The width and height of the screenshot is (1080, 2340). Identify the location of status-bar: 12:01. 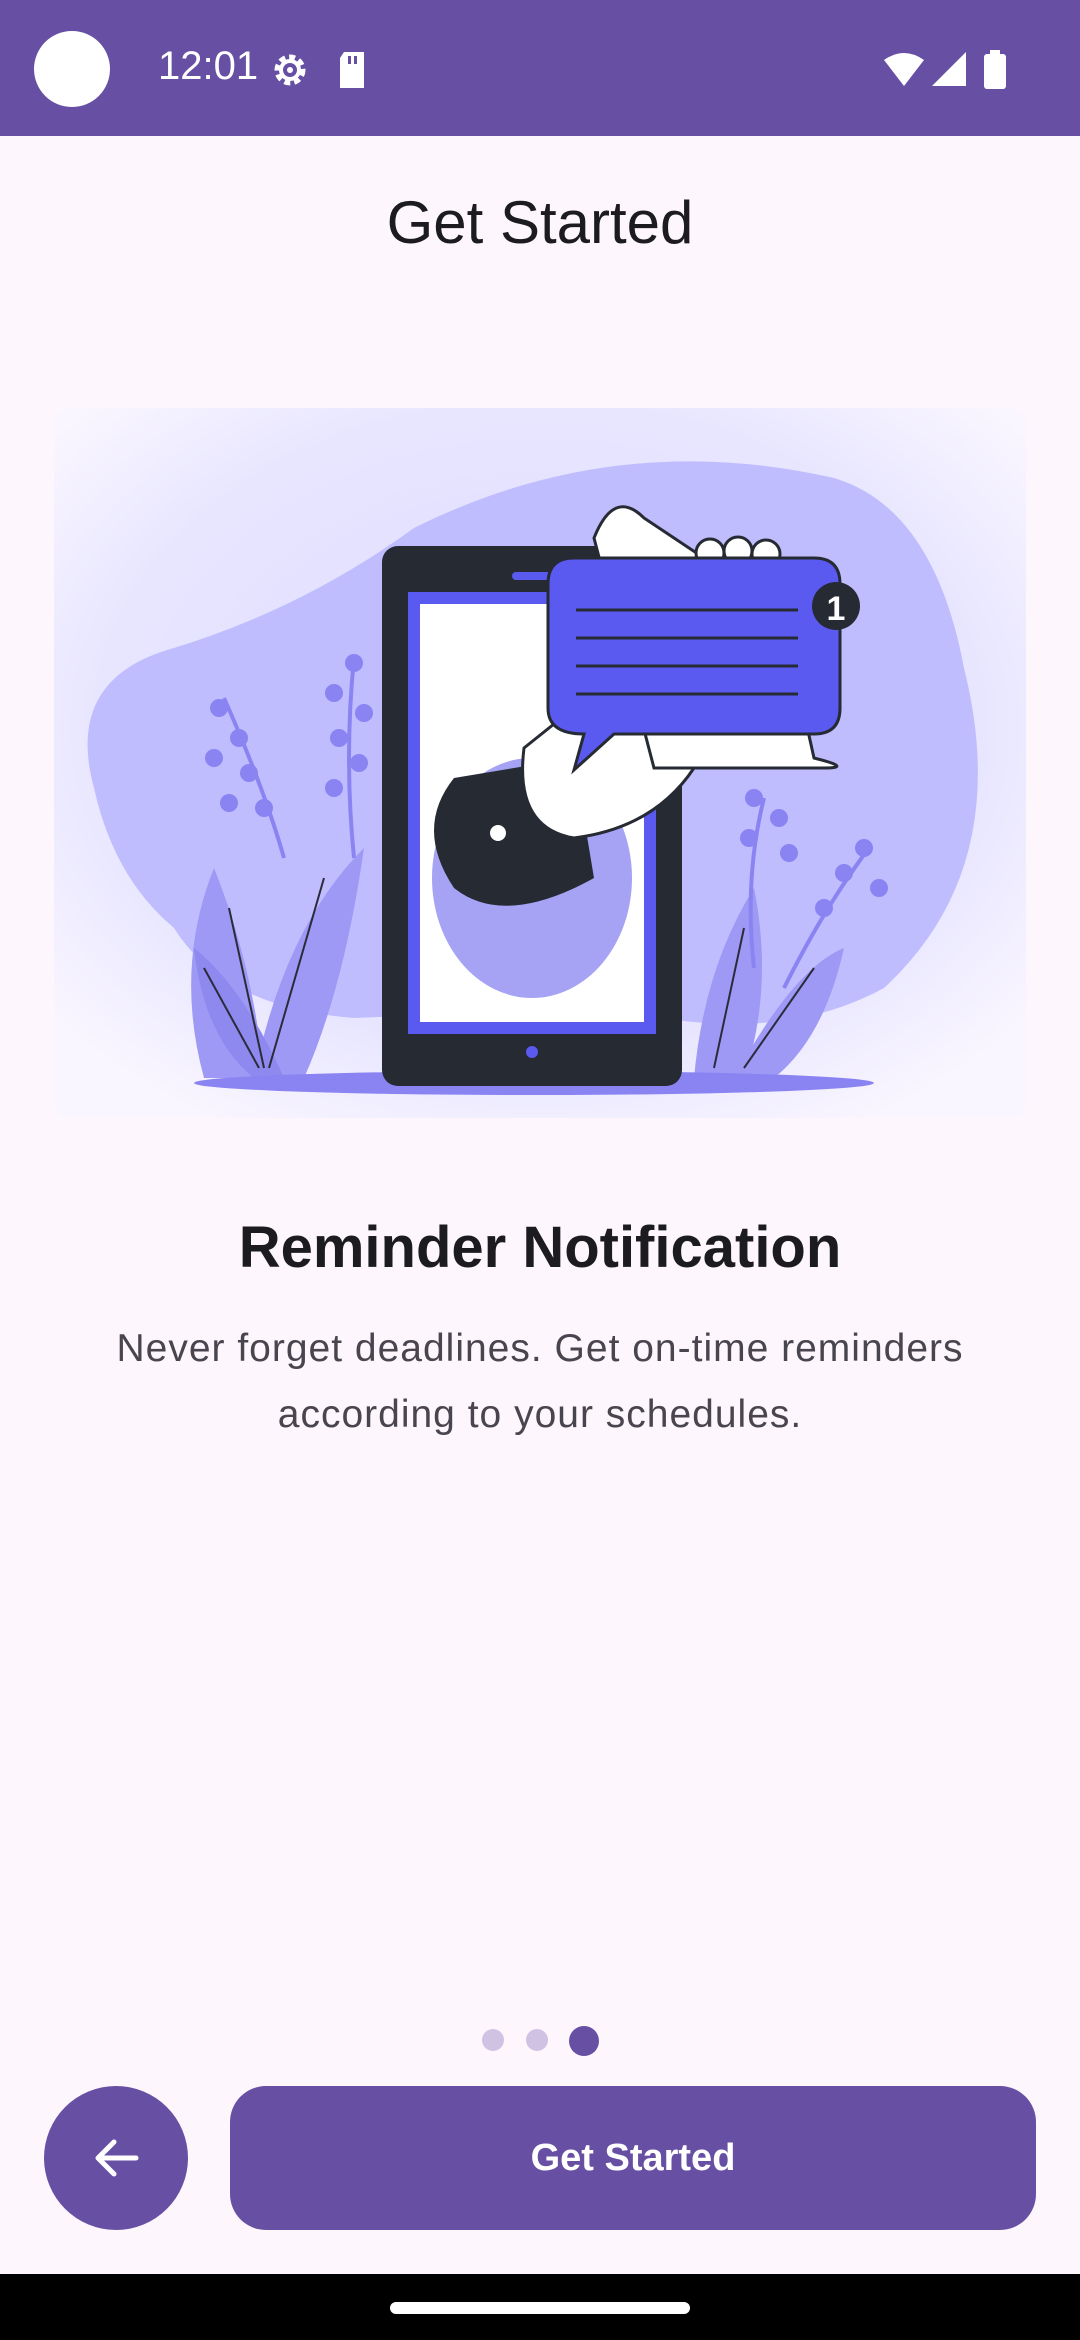
(540, 68).